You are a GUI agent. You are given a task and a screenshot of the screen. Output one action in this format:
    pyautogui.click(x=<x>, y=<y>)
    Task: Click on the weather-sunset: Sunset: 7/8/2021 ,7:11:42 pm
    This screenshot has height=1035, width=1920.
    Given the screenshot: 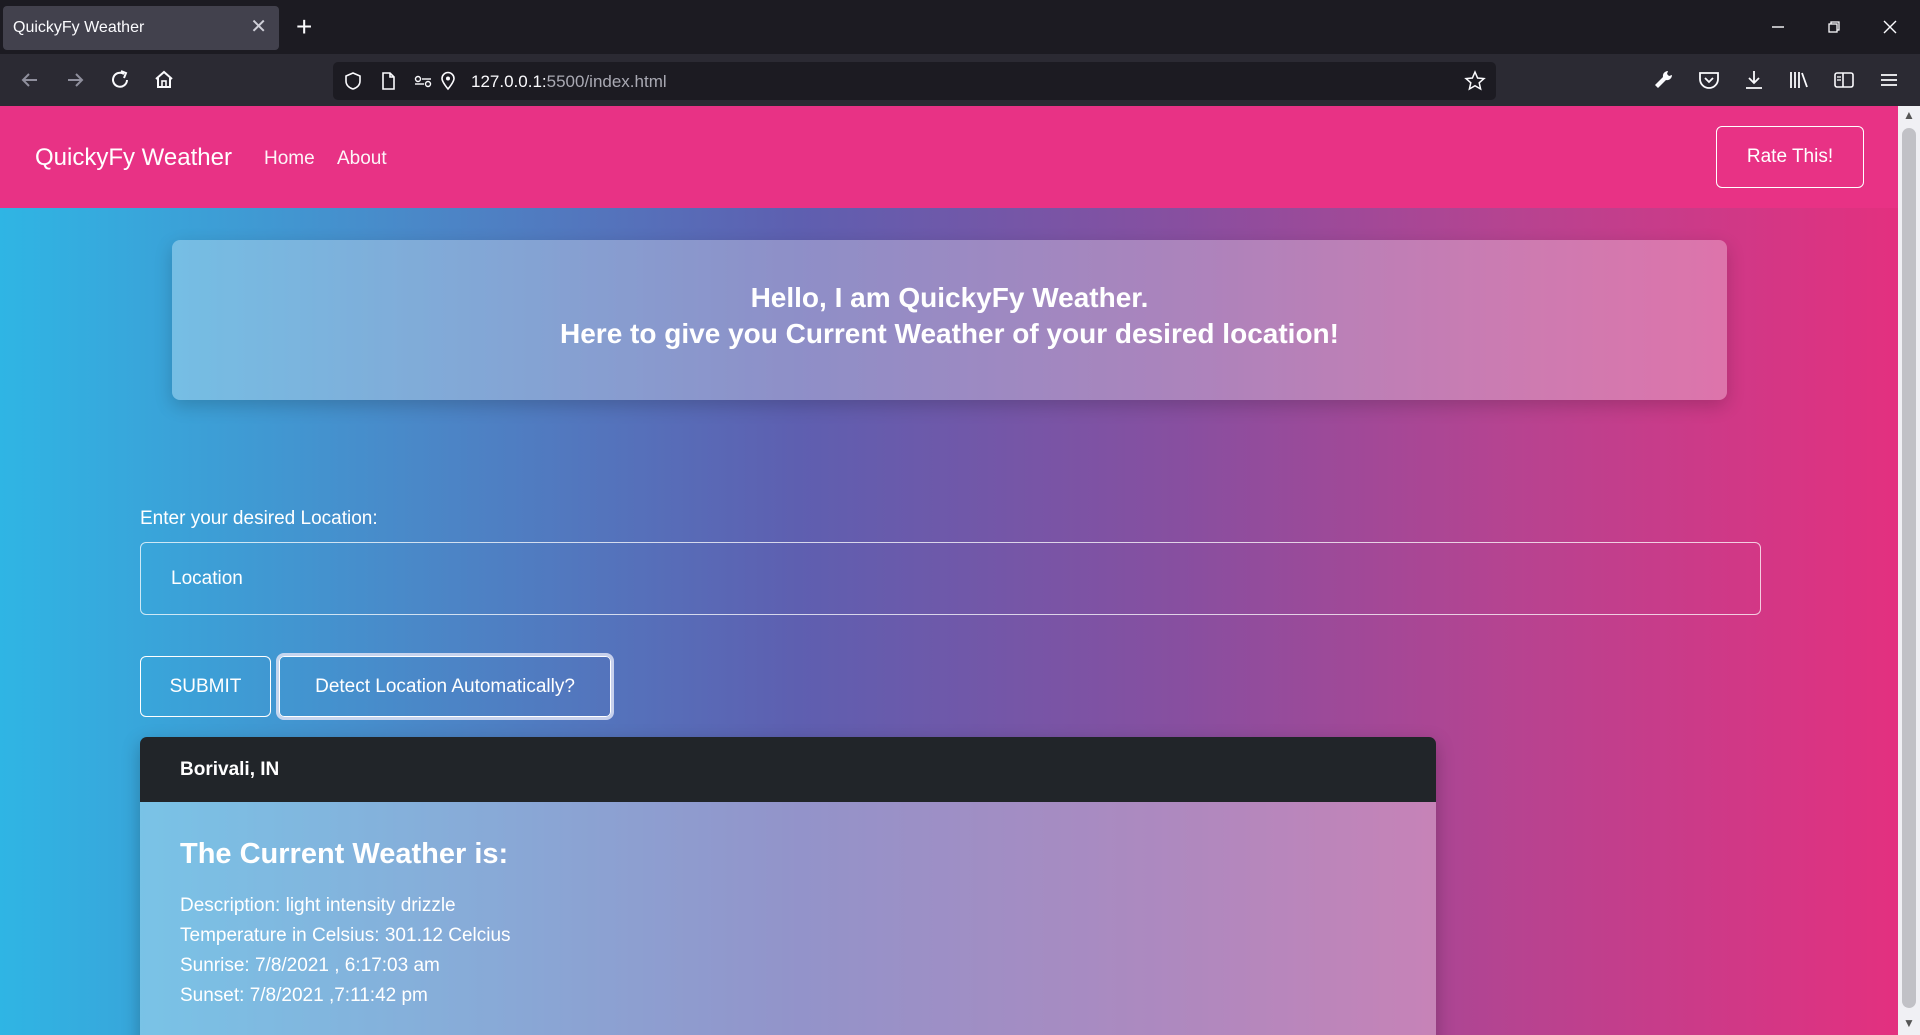 What is the action you would take?
    pyautogui.click(x=304, y=995)
    